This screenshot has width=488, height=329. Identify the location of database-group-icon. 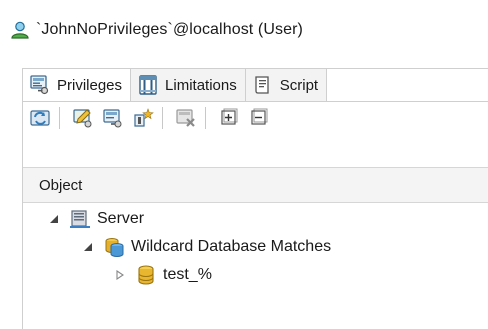
(114, 247).